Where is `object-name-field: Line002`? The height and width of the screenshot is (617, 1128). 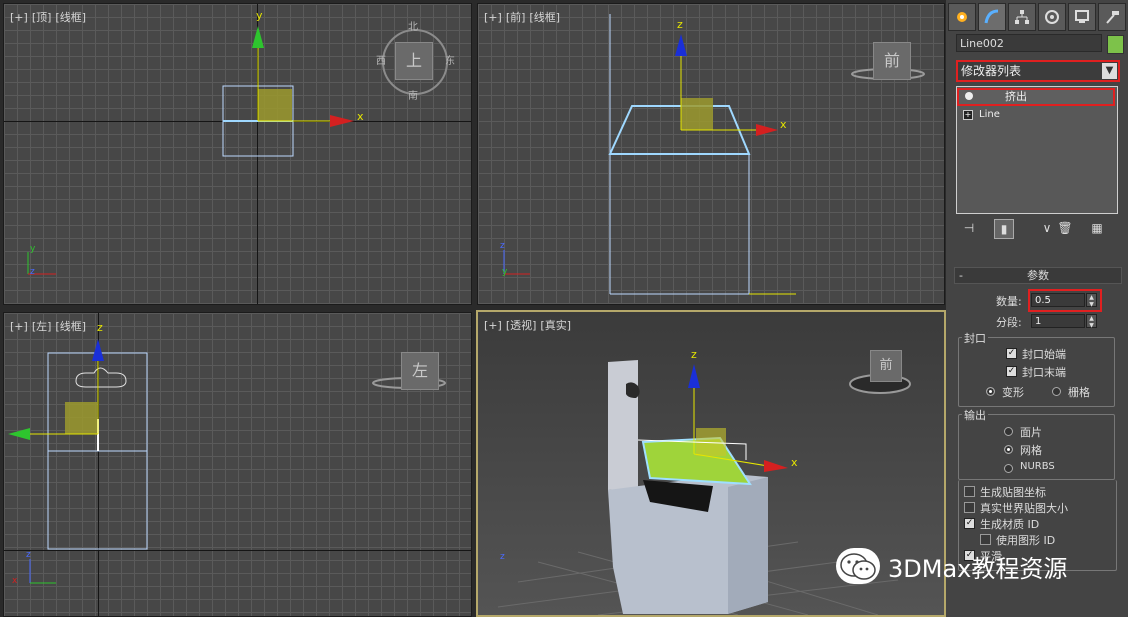
object-name-field: Line002 is located at coordinates (1029, 43).